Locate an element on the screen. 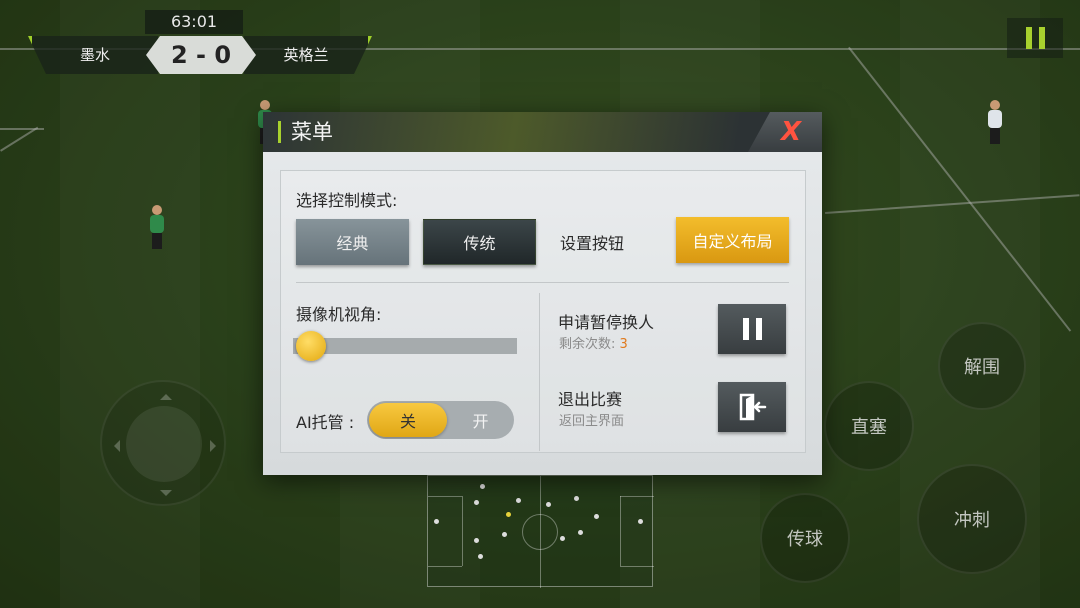 The height and width of the screenshot is (608, 1080). mode-classic-button: 经典 is located at coordinates (352, 242).